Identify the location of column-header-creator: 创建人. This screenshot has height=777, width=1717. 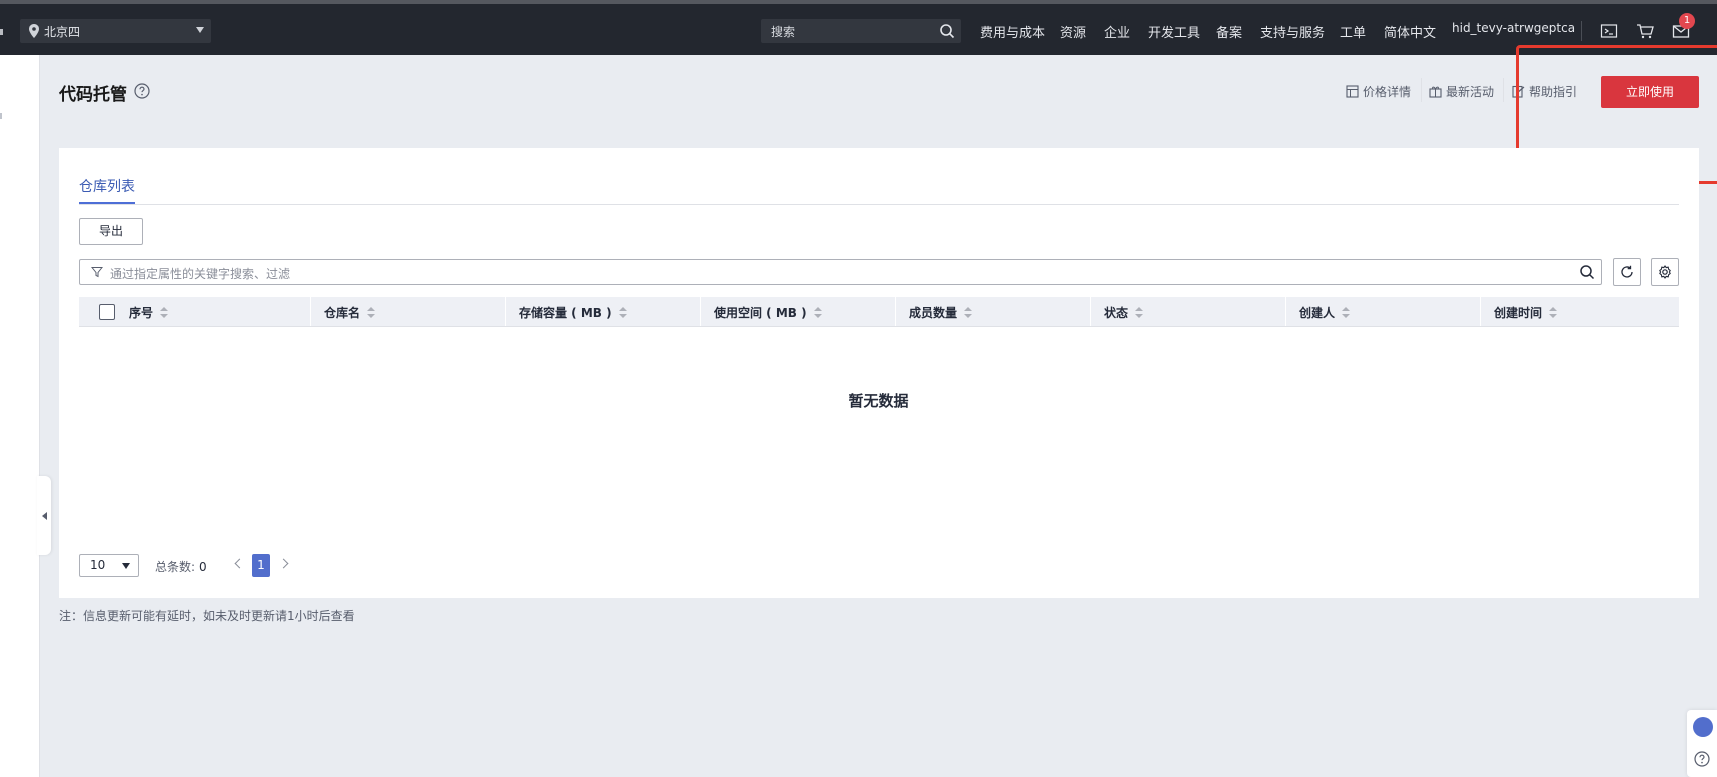
(1325, 312).